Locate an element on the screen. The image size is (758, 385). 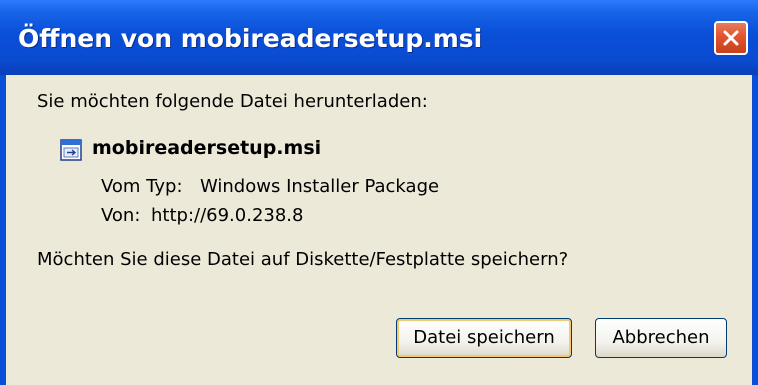
file-type-value: Windows Installer Package is located at coordinates (320, 186).